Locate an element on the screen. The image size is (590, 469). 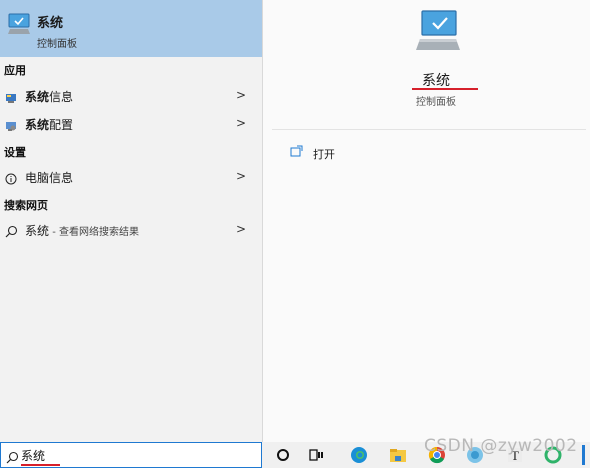
cortana-icon is located at coordinates (283, 455).